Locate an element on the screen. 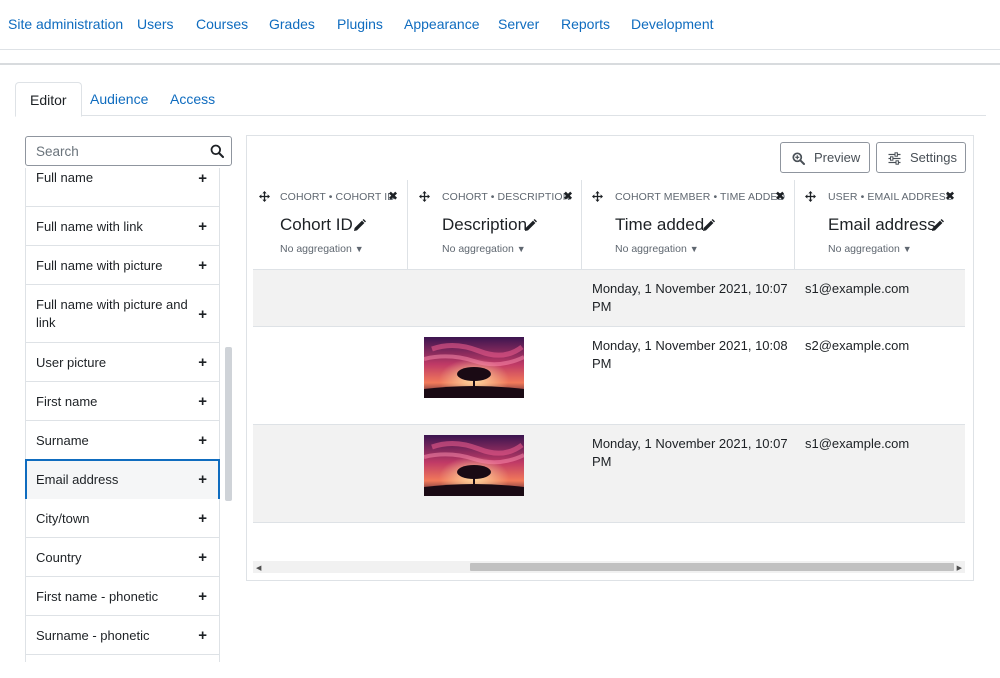  sidebar-item-full-name-with-picture: Full name with picture + is located at coordinates (122, 265).